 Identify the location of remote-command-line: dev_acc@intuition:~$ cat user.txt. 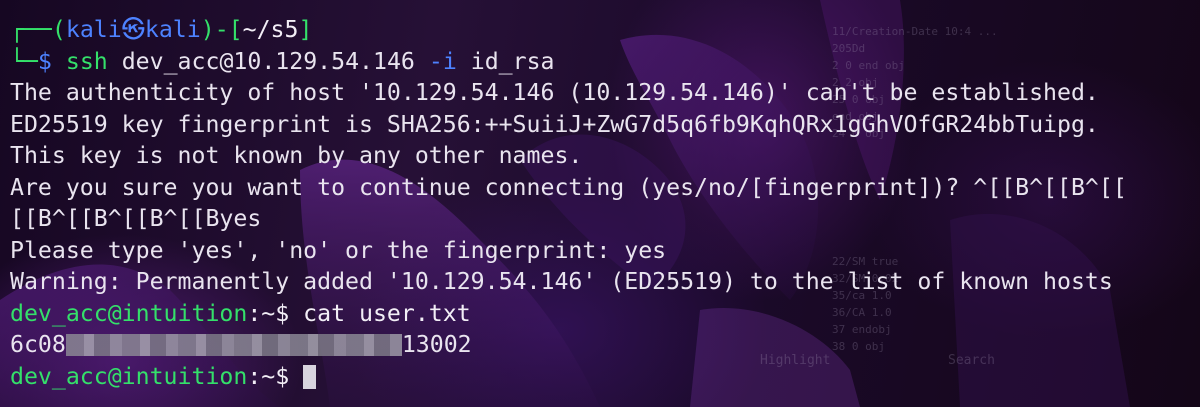
(605, 314).